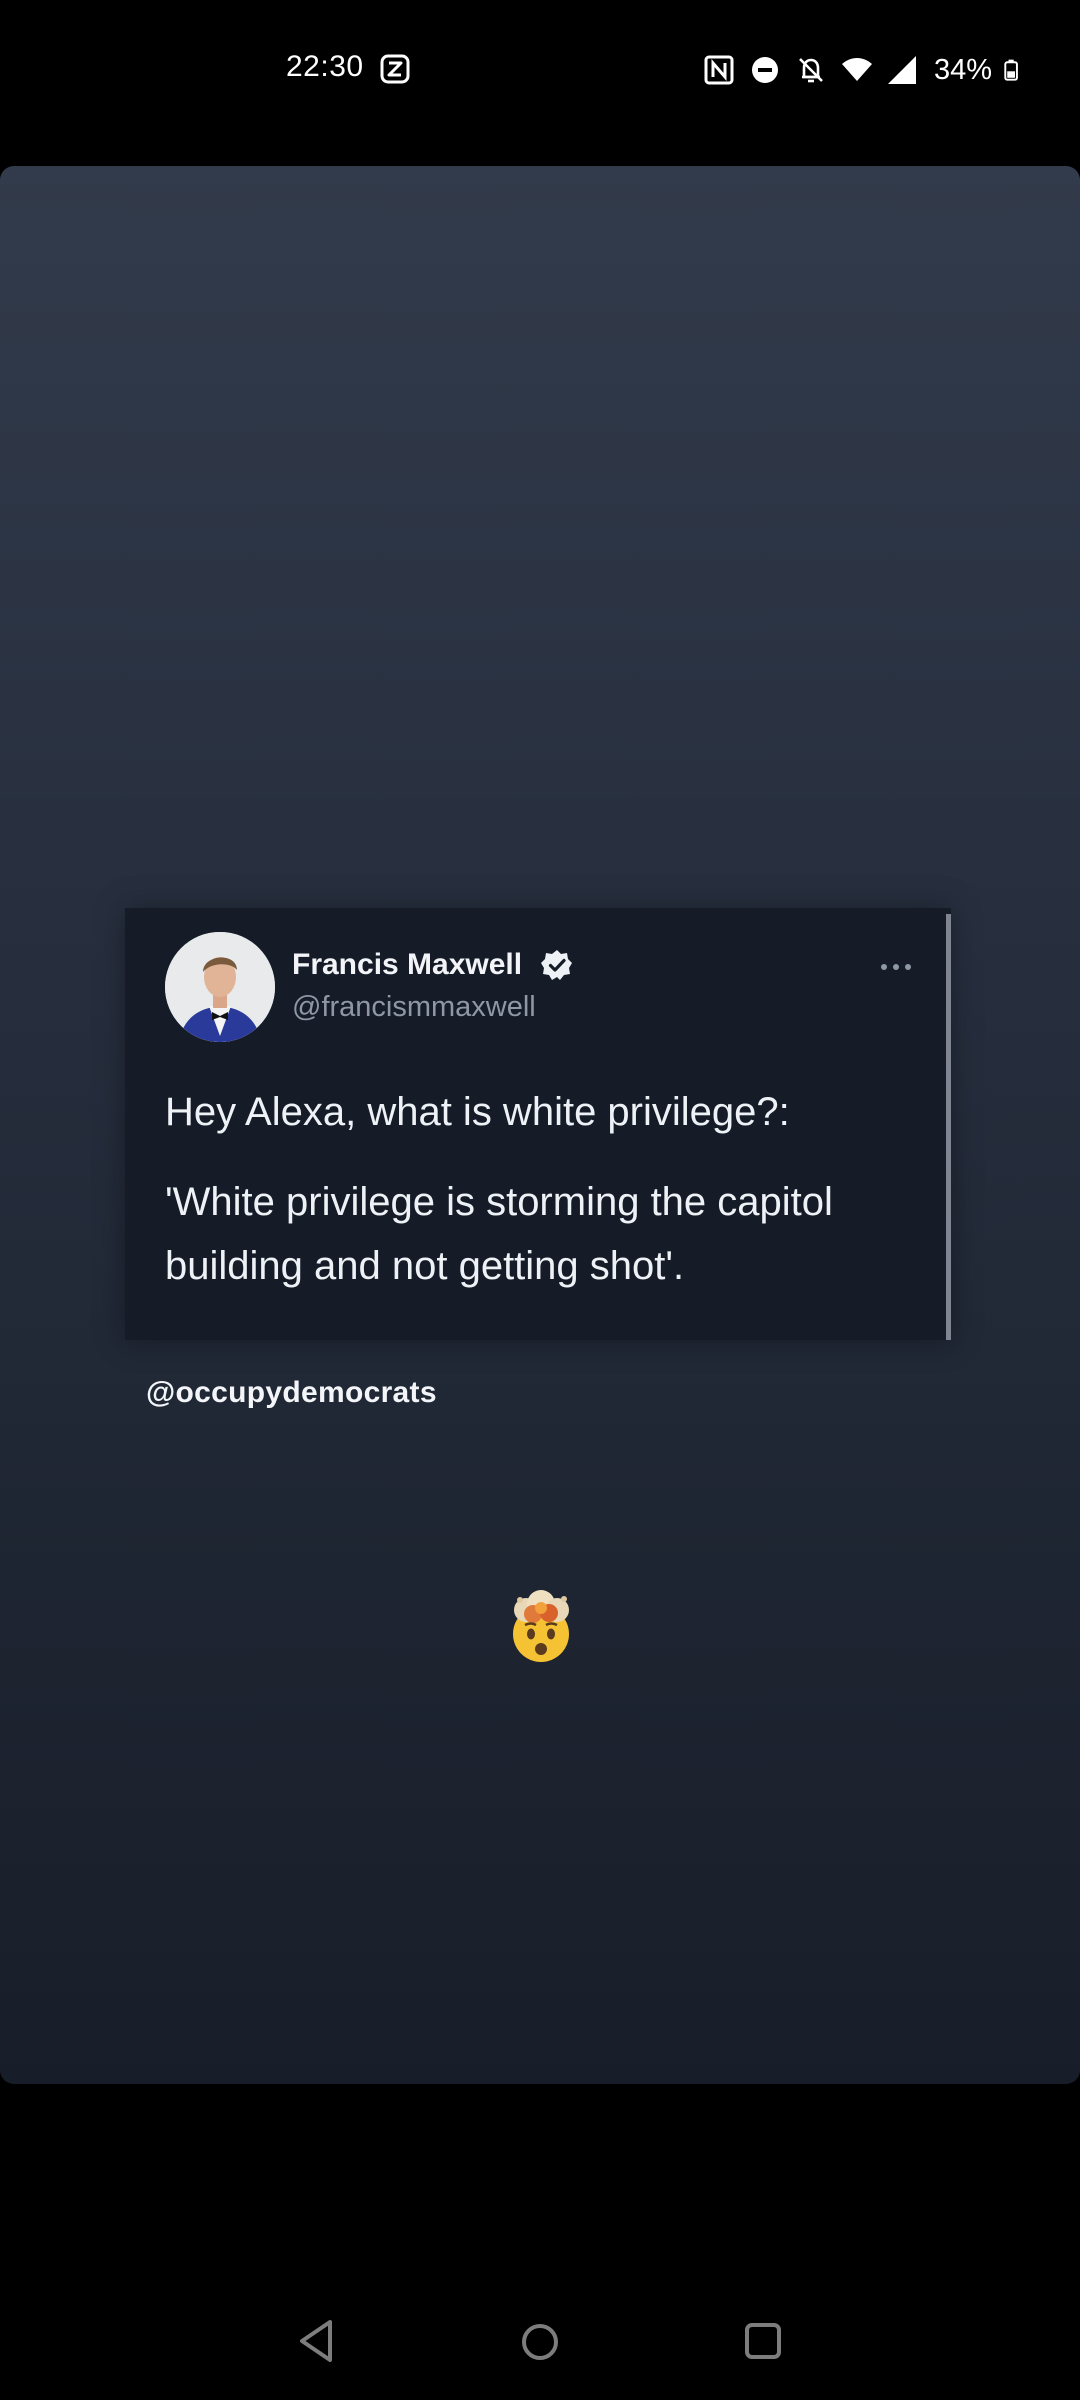 The width and height of the screenshot is (1080, 2400). I want to click on caption-mention: @occupydemocrats, so click(291, 1393).